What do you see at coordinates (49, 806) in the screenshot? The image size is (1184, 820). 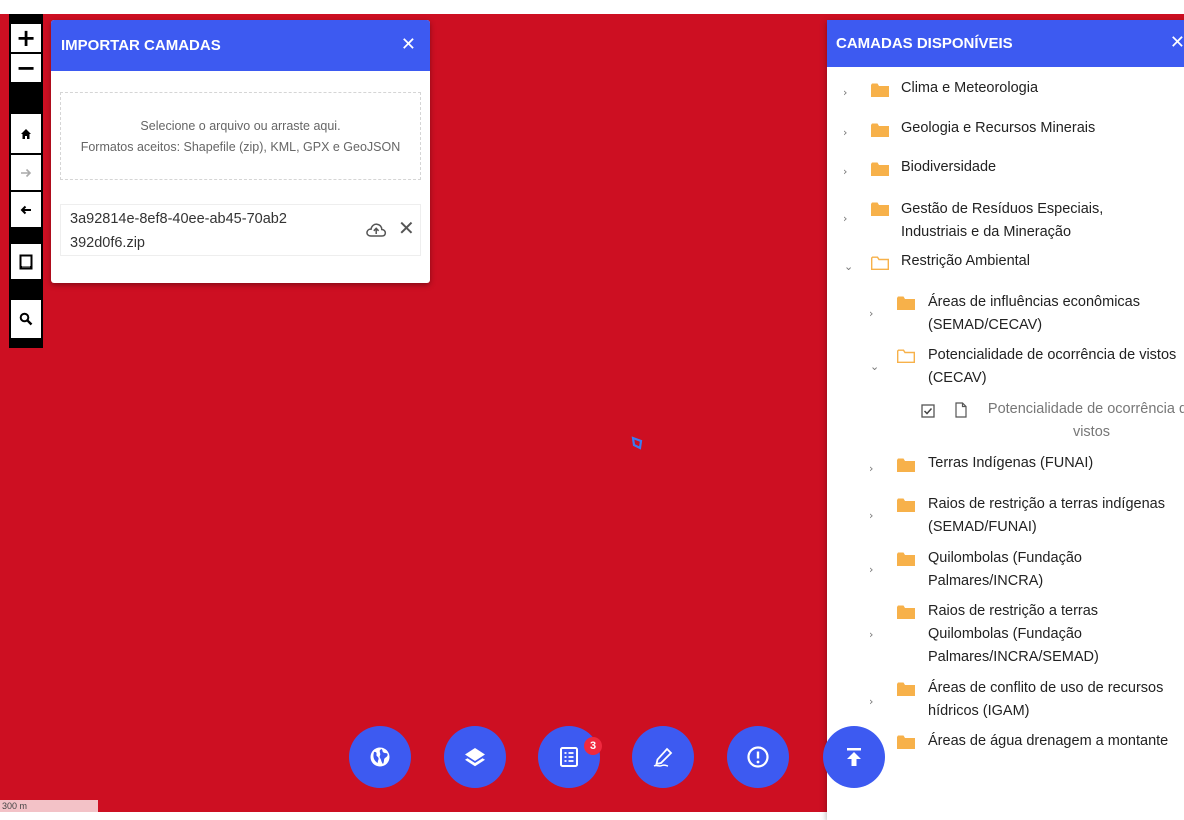 I see `scale-bar: 300 m` at bounding box center [49, 806].